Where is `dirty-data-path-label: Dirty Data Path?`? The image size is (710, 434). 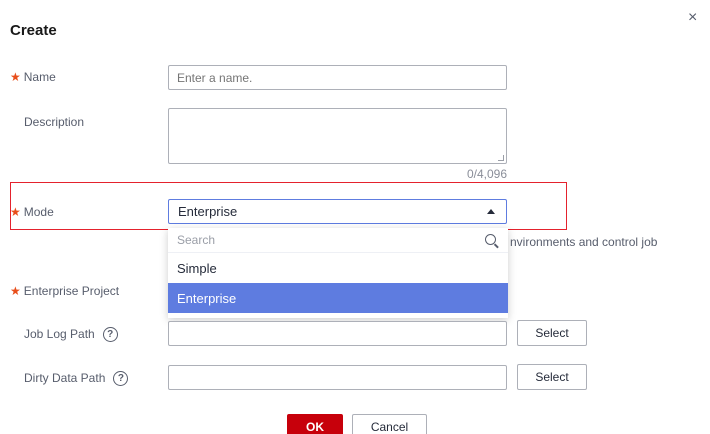
dirty-data-path-label: Dirty Data Path? is located at coordinates (76, 379).